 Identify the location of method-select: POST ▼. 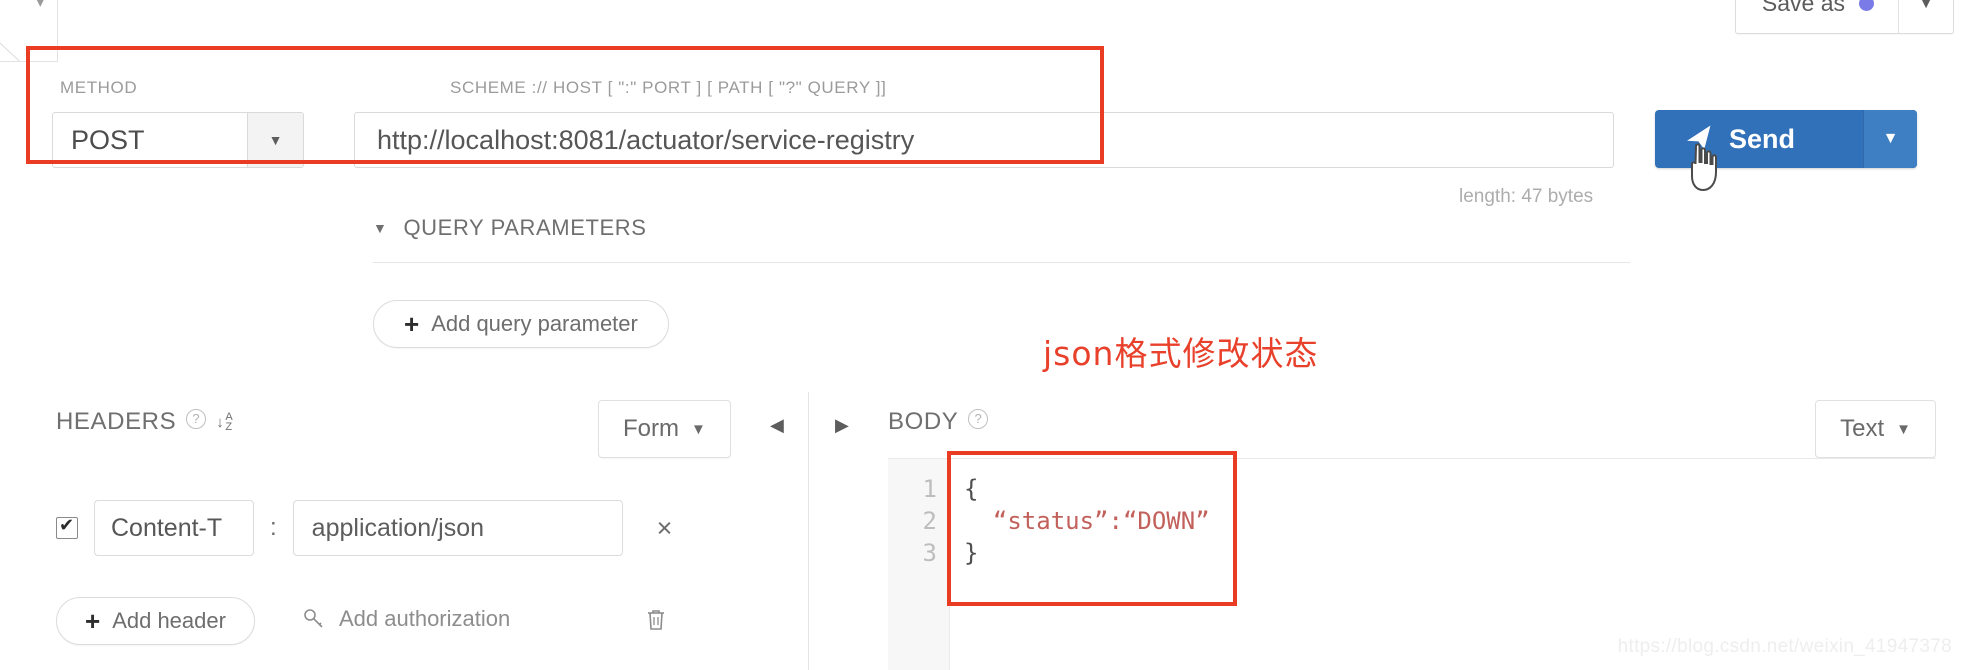
(178, 140).